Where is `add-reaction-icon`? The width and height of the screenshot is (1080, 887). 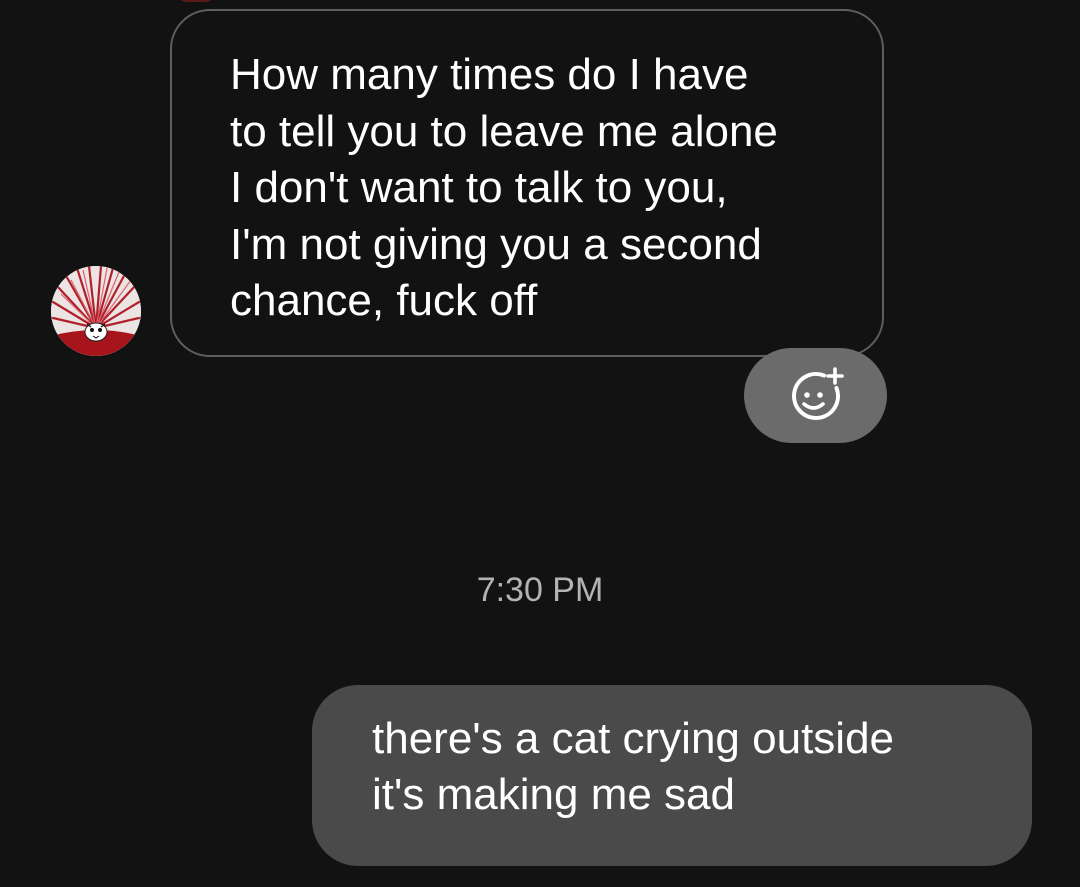 add-reaction-icon is located at coordinates (817, 393).